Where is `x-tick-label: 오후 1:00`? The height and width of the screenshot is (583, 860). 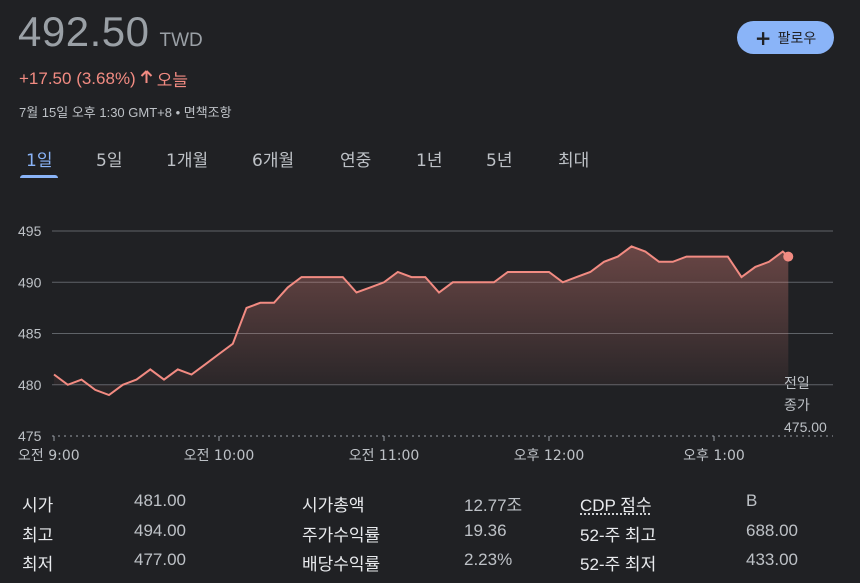 x-tick-label: 오후 1:00 is located at coordinates (714, 456).